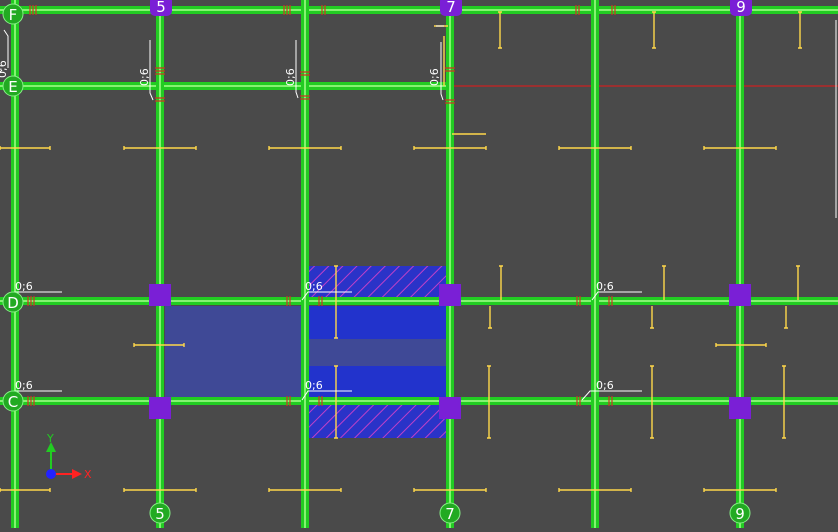 The image size is (838, 532). I want to click on grid-label-E: E, so click(12, 87).